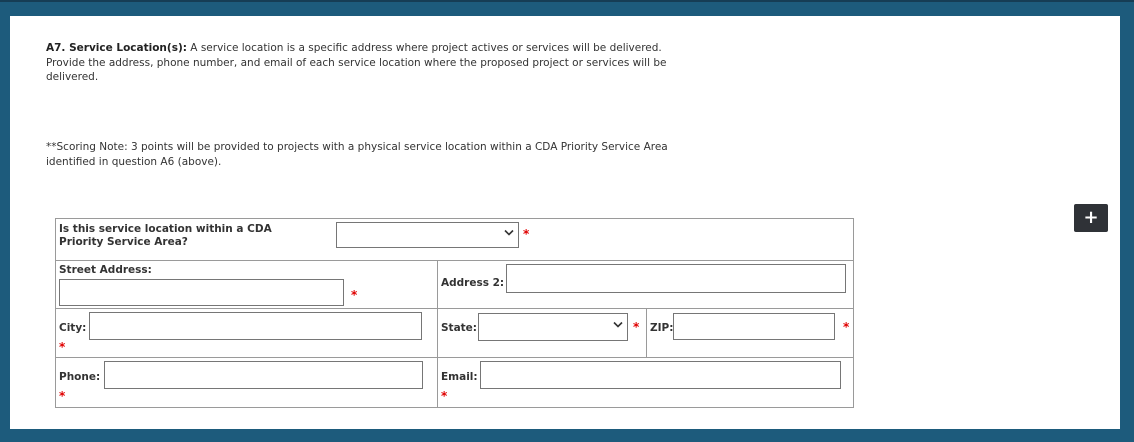 The image size is (1134, 442). What do you see at coordinates (255, 326) in the screenshot?
I see `city-input` at bounding box center [255, 326].